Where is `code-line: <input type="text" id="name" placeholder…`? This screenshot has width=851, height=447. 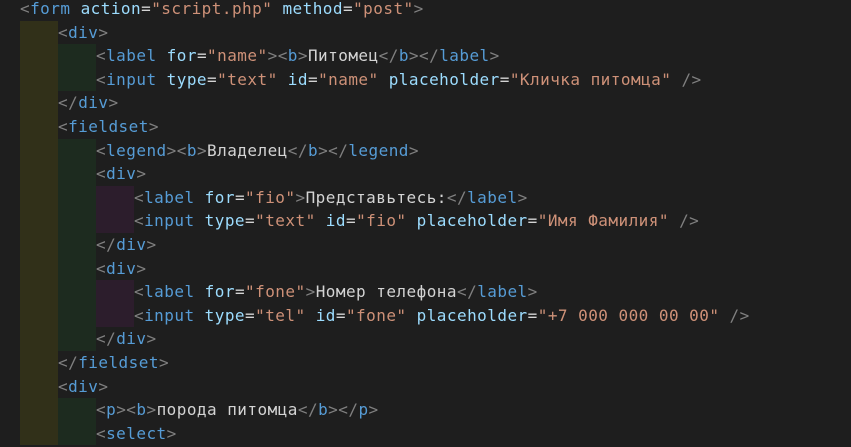
code-line: <input type="text" id="name" placeholder… is located at coordinates (425, 79).